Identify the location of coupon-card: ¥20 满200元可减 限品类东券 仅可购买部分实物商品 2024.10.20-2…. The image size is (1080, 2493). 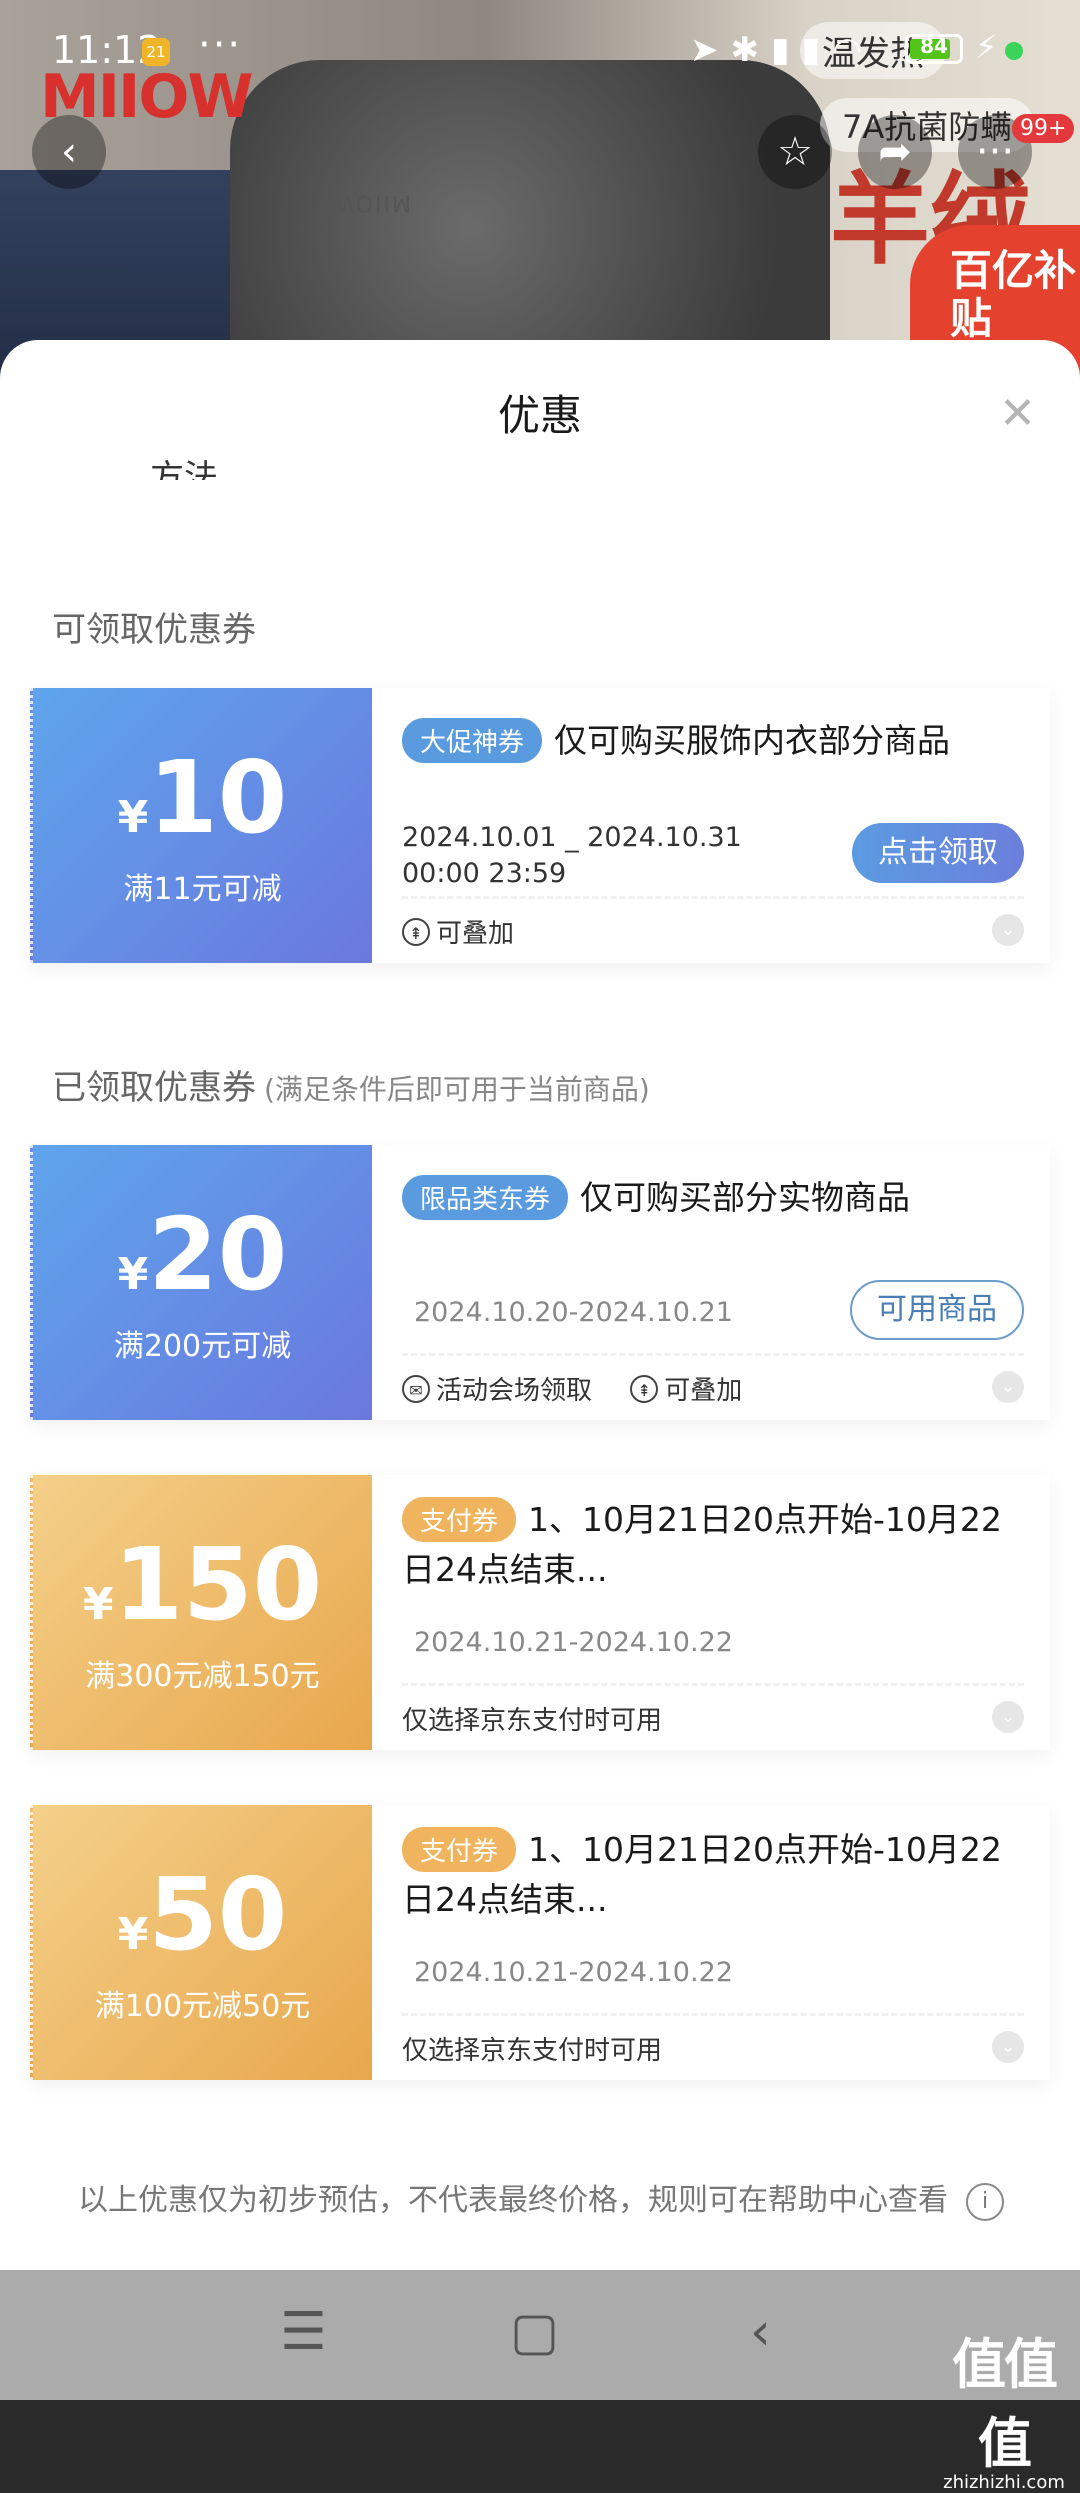
(540, 1282).